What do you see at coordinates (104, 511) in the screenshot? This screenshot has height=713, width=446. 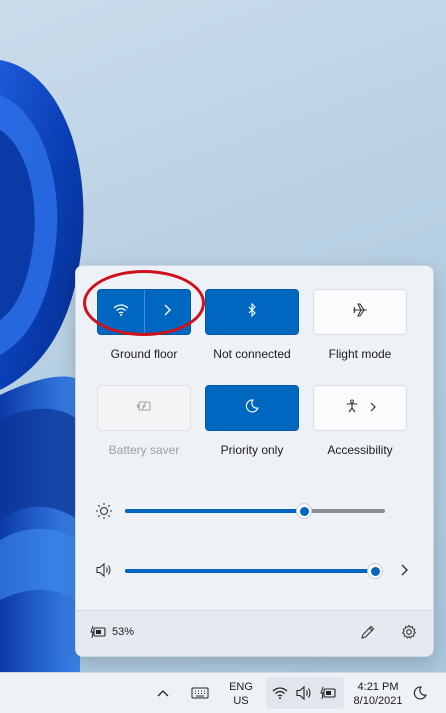 I see `sun-icon` at bounding box center [104, 511].